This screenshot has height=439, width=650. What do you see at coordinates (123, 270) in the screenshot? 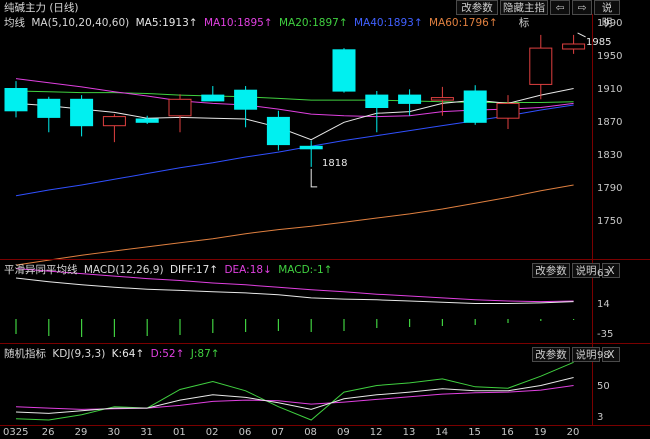
I see `macd-params: MACD(12,26,9)` at bounding box center [123, 270].